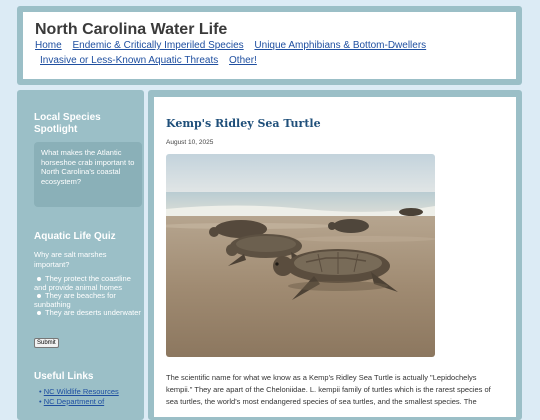 Image resolution: width=540 pixels, height=420 pixels. I want to click on site-title: North Carolina Water Life, so click(131, 29).